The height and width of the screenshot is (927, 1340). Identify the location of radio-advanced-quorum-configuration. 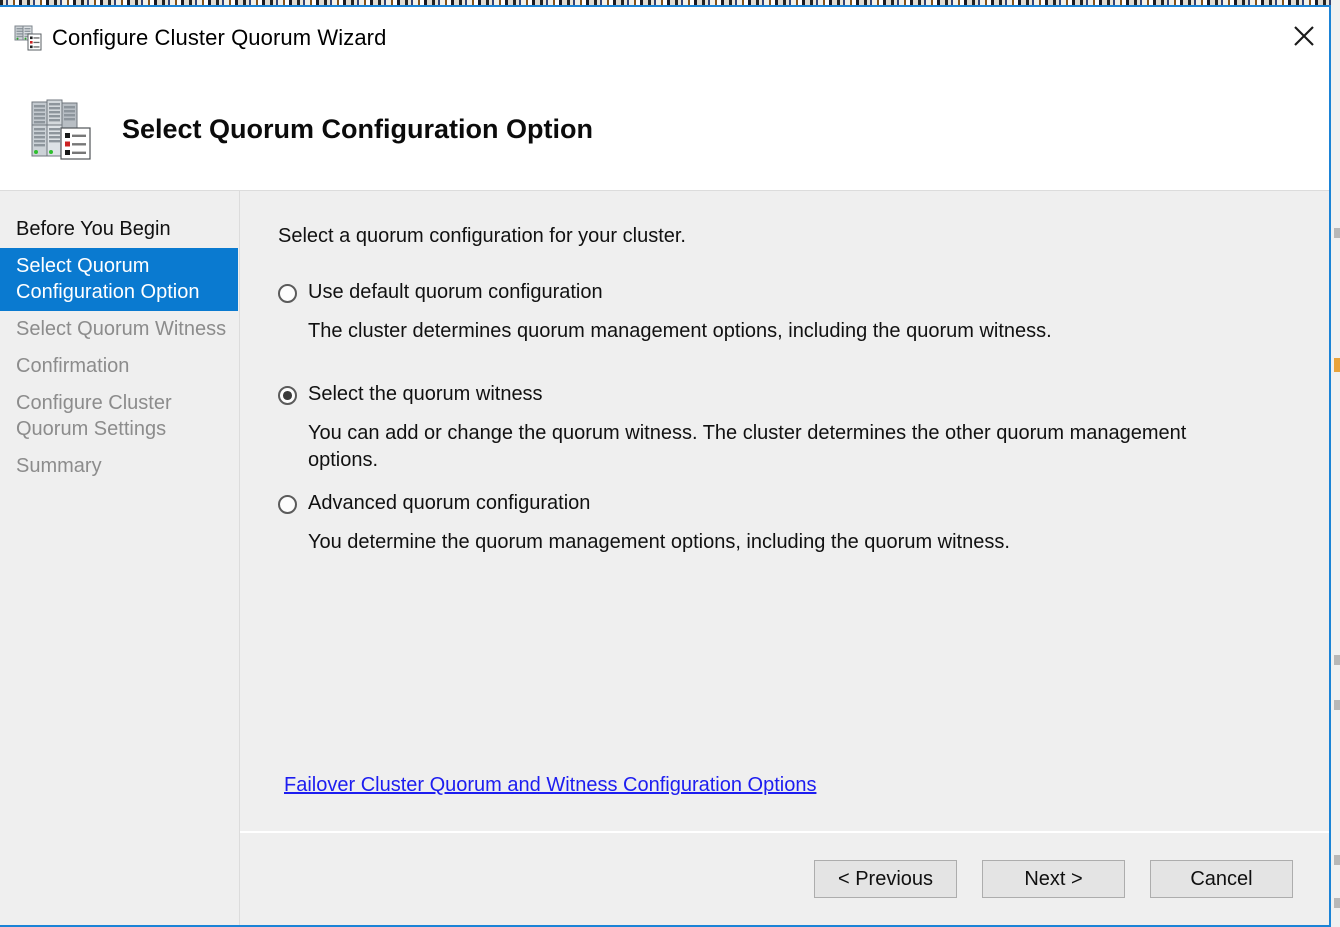
(287, 504).